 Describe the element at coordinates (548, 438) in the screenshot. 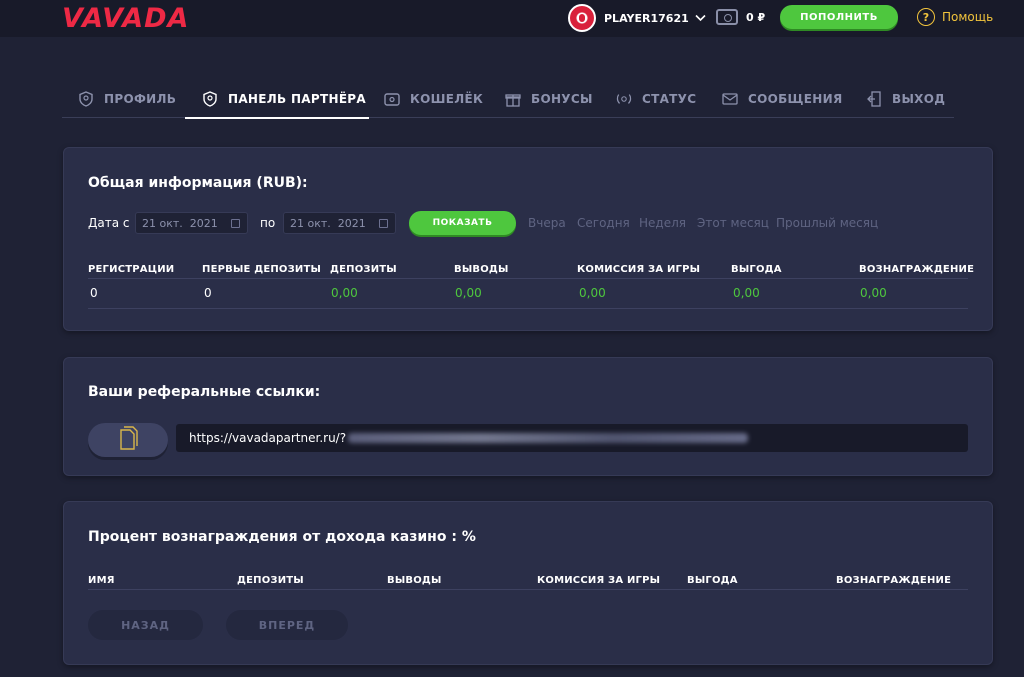

I see `blurred-link-tail` at that location.